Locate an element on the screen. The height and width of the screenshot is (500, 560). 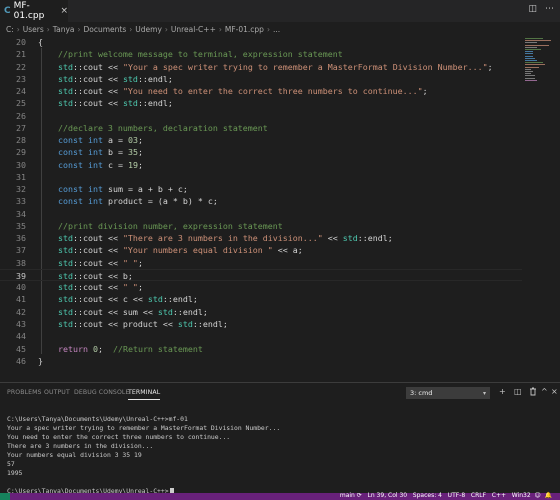
terminal-select-value: 3: cmd is located at coordinates (421, 393).